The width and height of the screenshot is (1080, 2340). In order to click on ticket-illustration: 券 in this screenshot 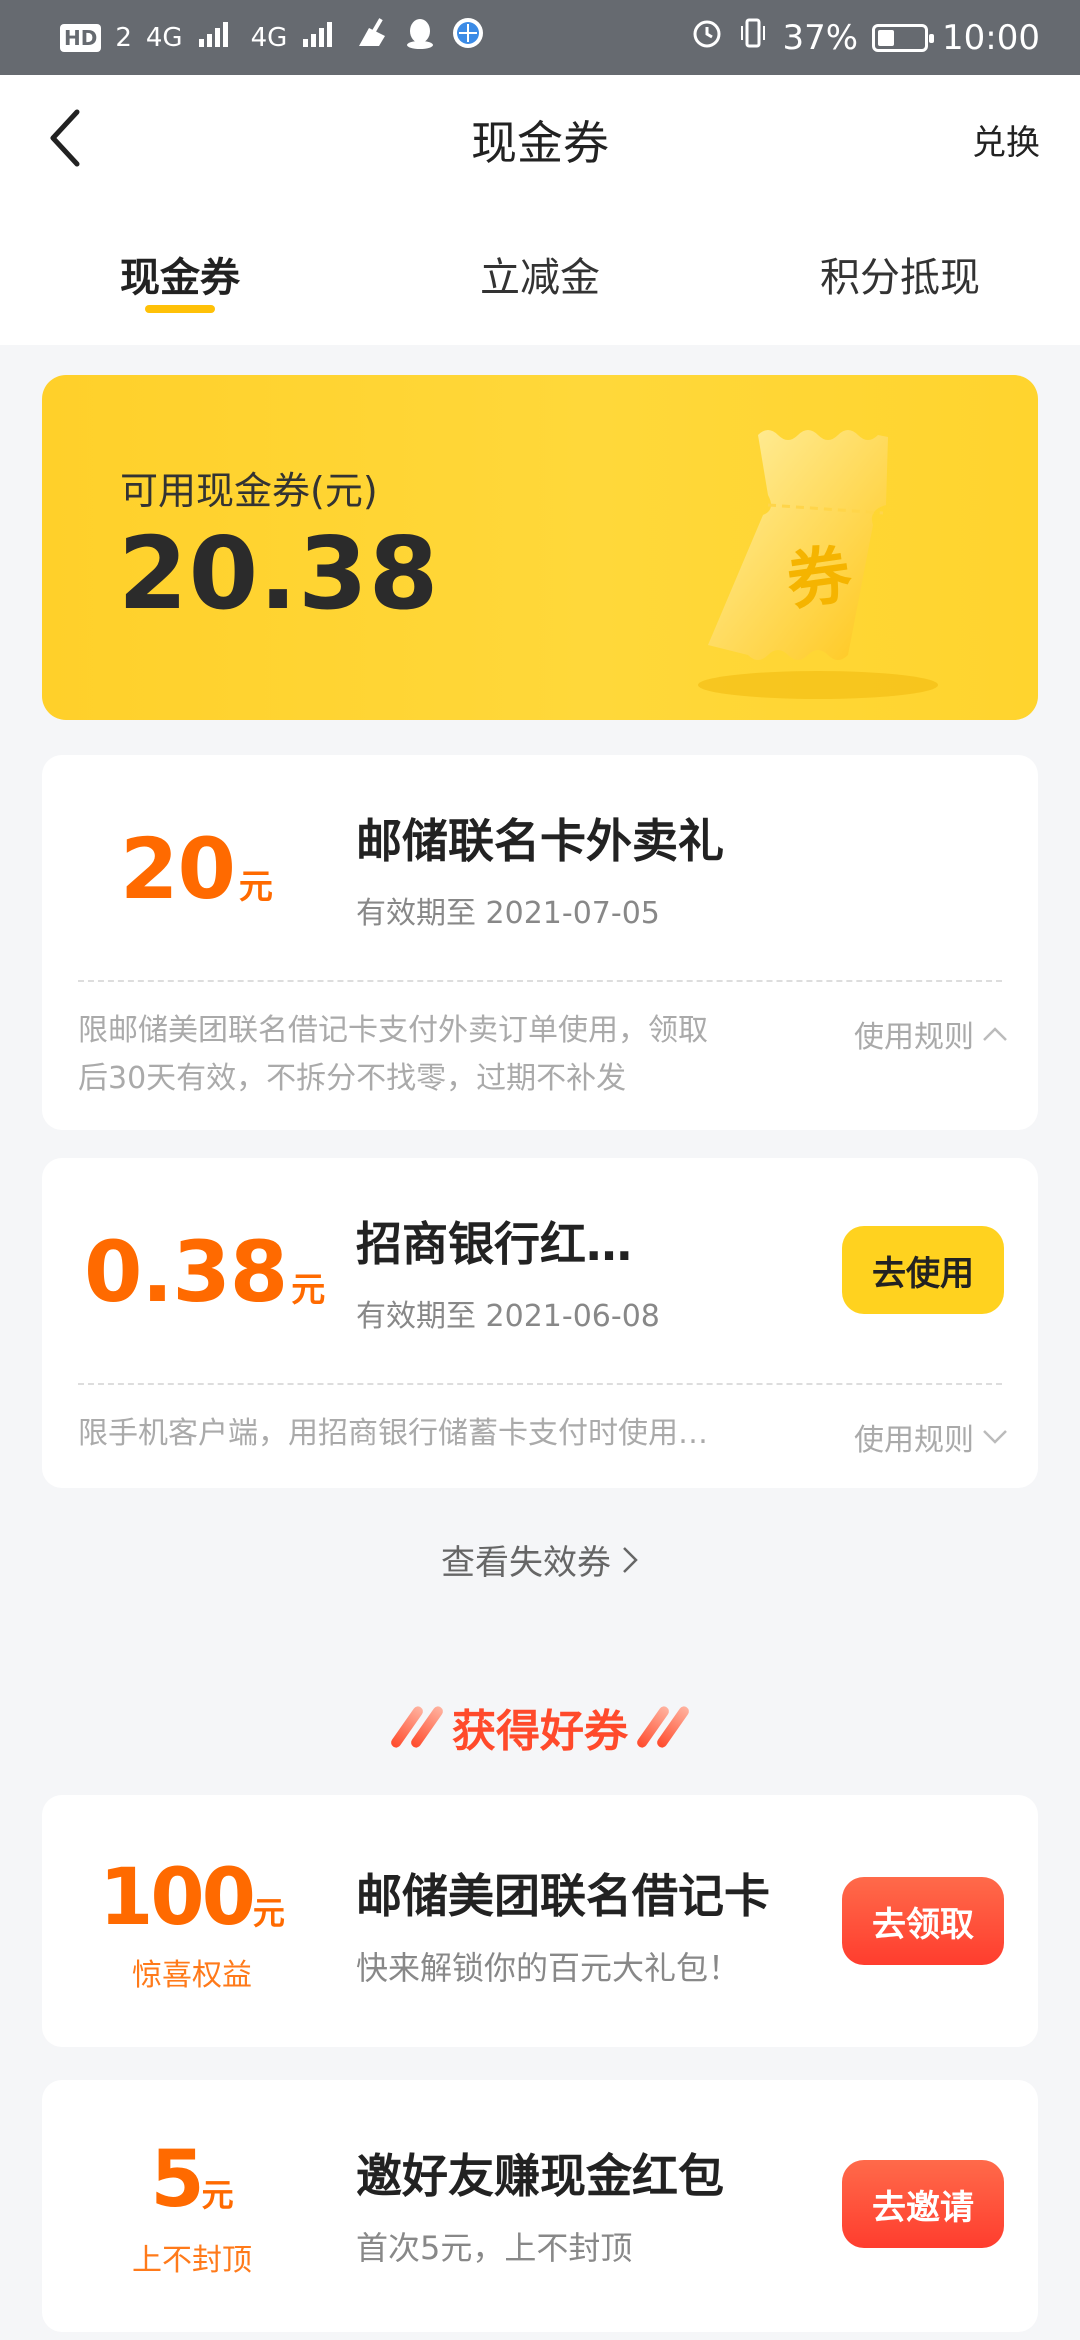, I will do `click(818, 564)`.